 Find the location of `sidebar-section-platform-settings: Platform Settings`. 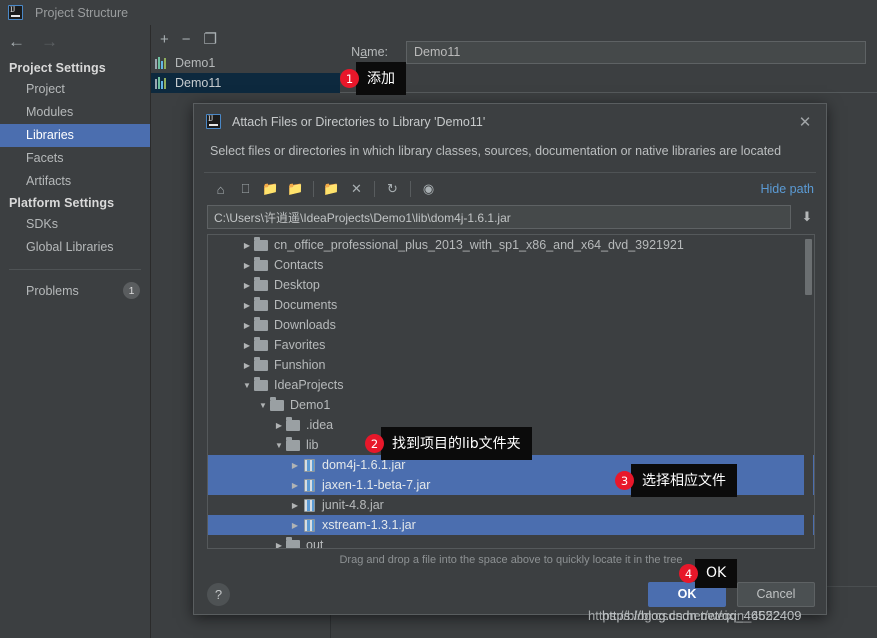

sidebar-section-platform-settings: Platform Settings is located at coordinates (62, 203).